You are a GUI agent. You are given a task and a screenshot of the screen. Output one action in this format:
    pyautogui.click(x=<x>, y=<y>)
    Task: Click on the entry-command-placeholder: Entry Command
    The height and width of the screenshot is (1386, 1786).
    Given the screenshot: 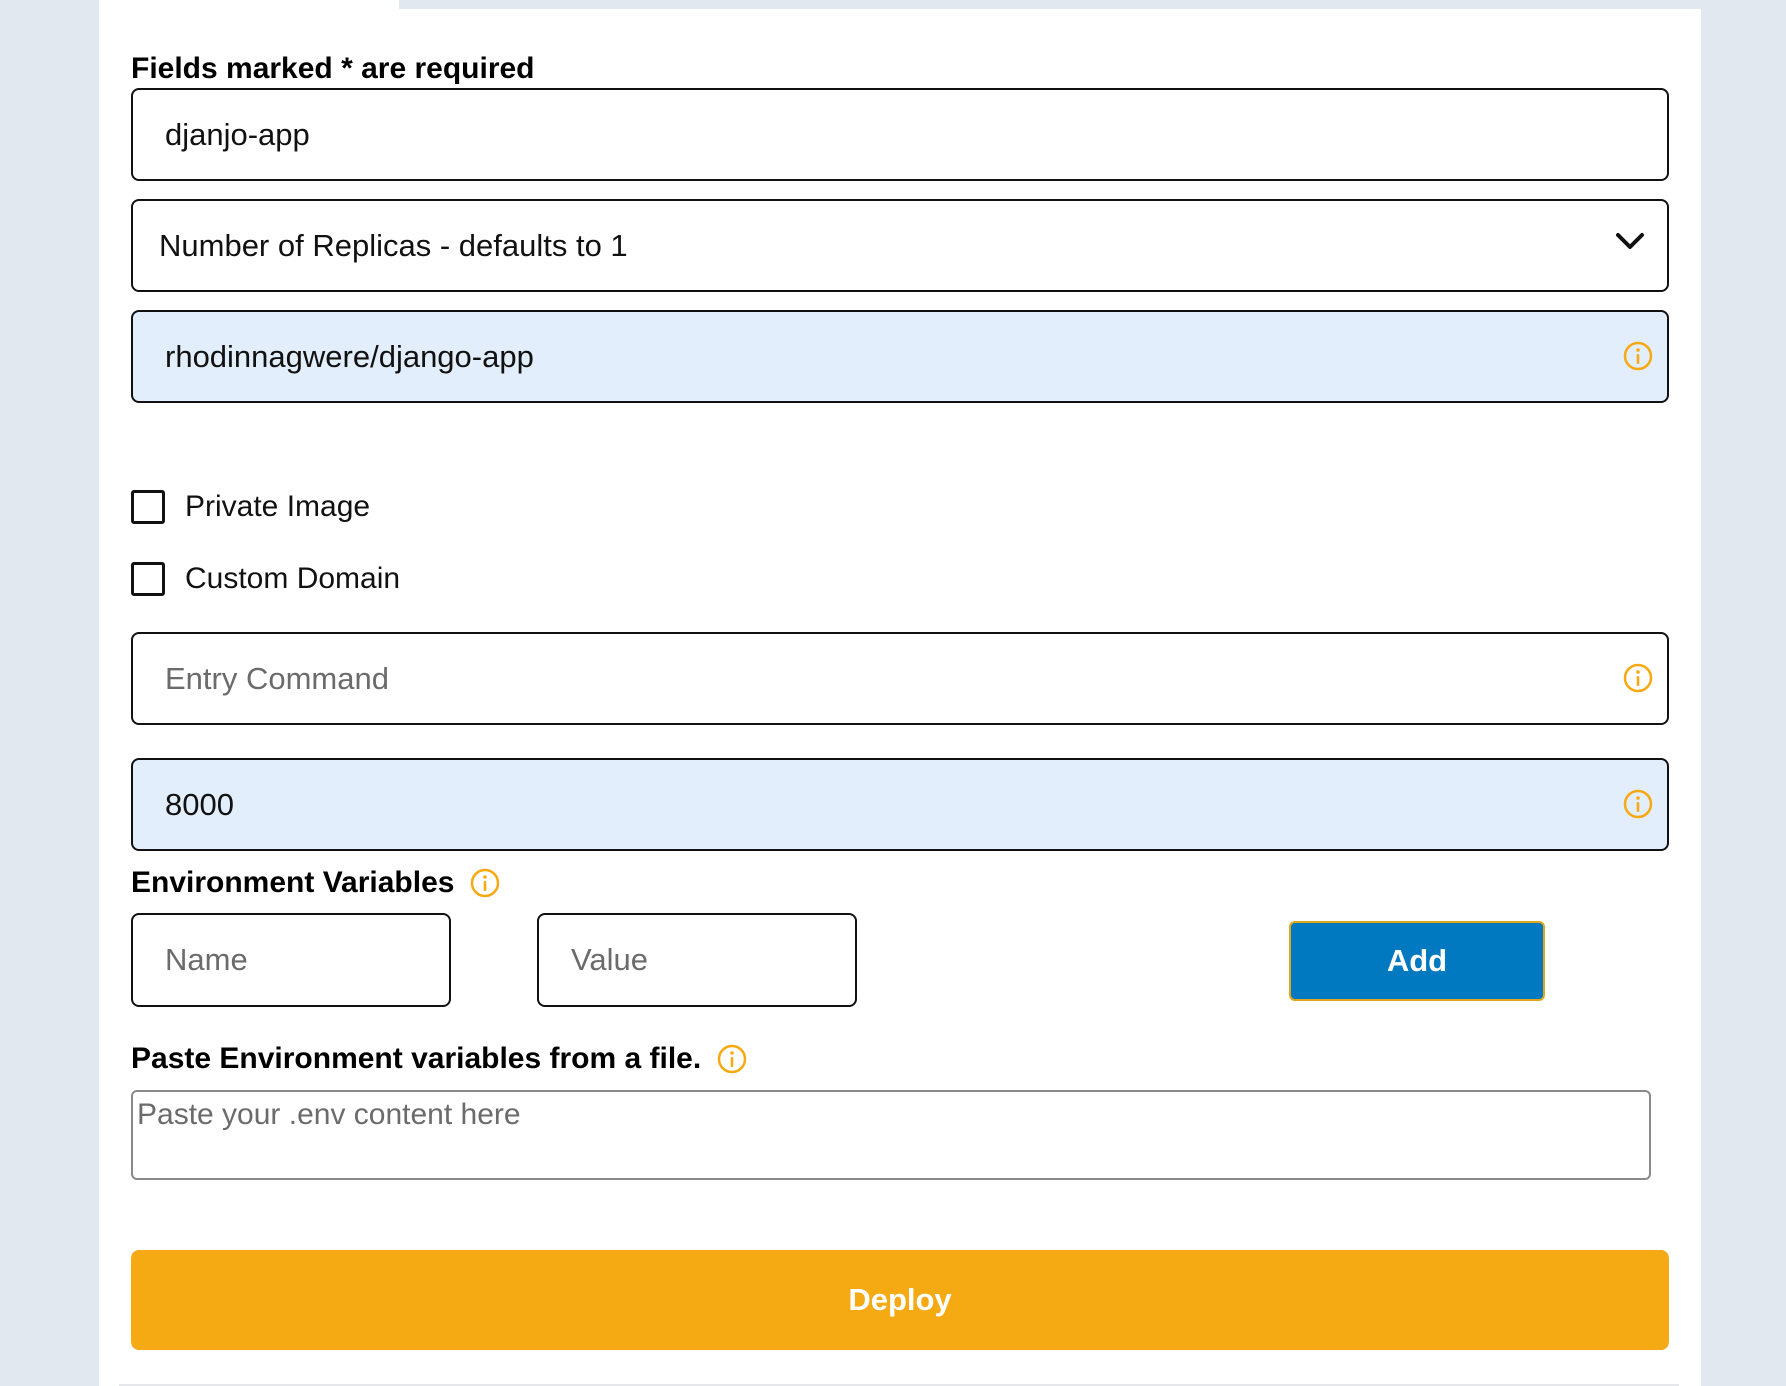 What is the action you would take?
    pyautogui.click(x=277, y=678)
    